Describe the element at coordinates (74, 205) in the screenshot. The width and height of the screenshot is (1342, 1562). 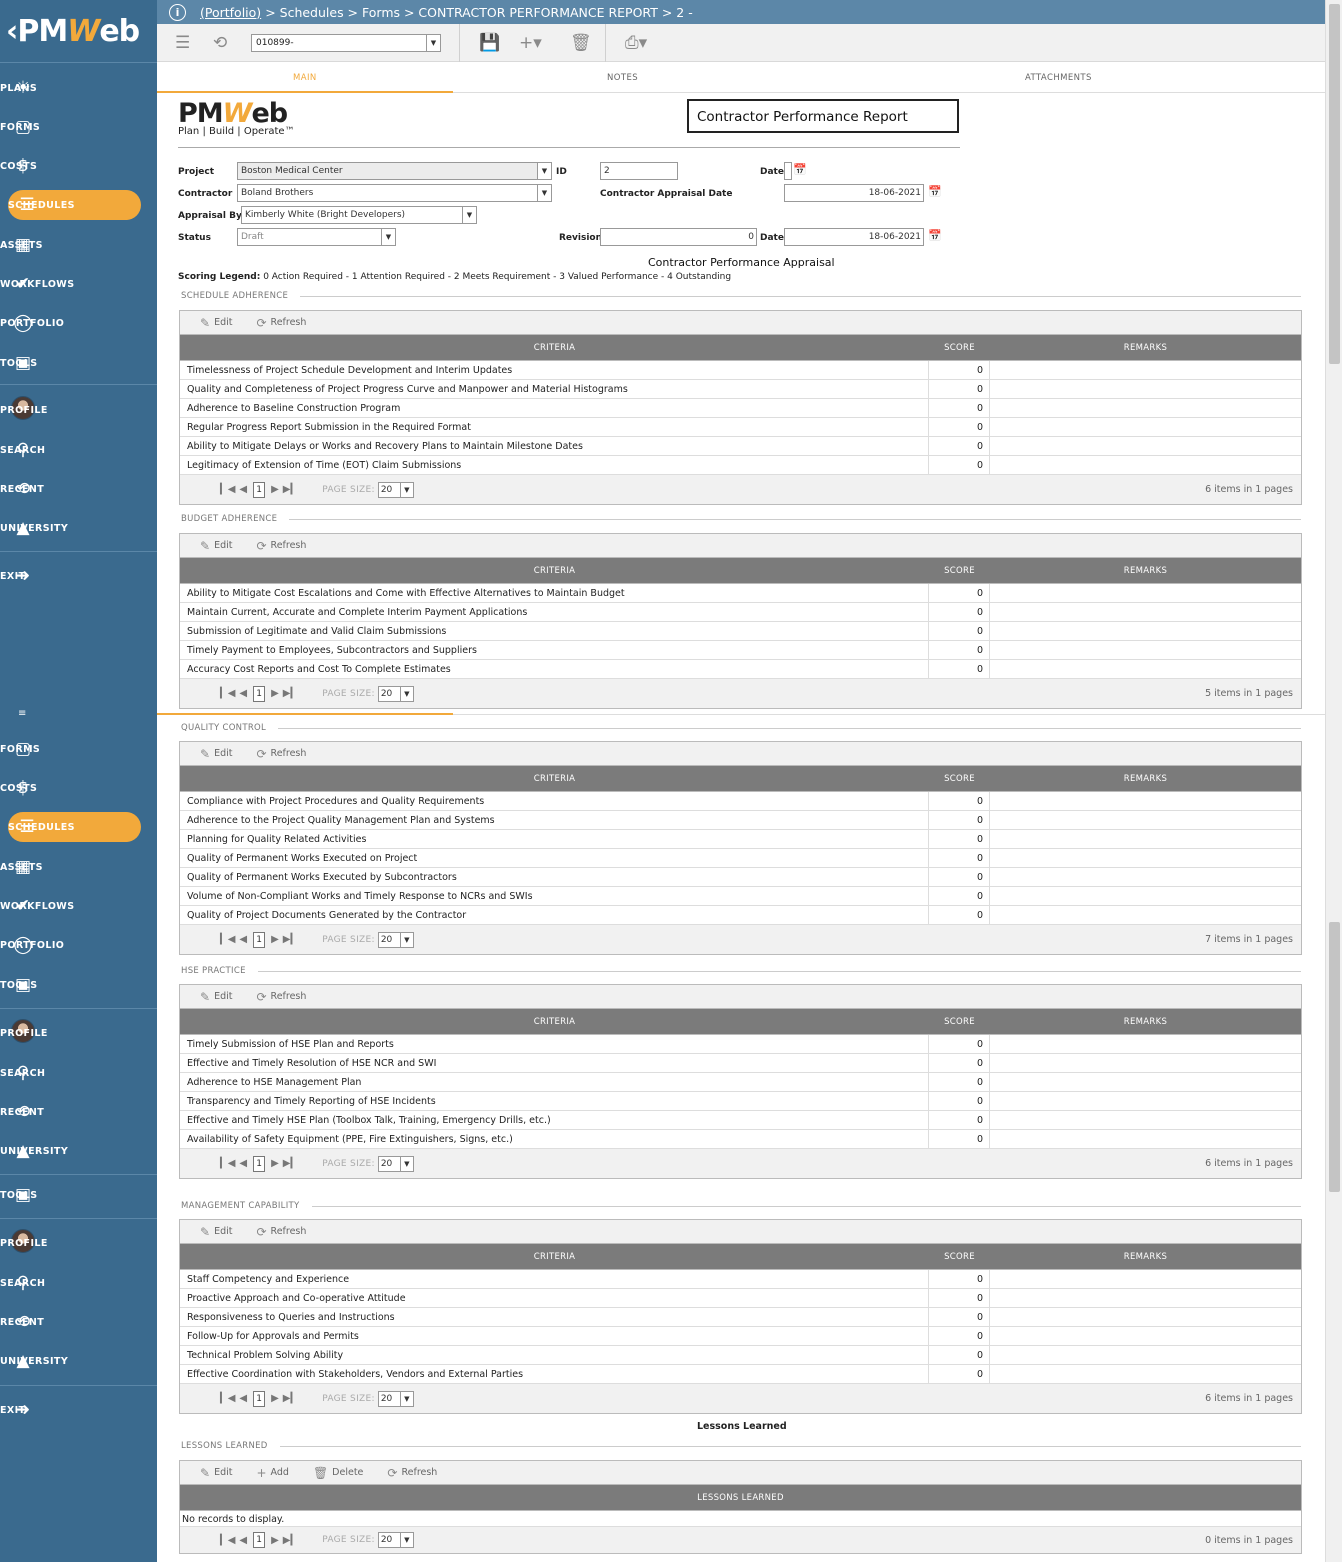
I see `sidebar-item-schedules: ☰ SCHEDULES` at that location.